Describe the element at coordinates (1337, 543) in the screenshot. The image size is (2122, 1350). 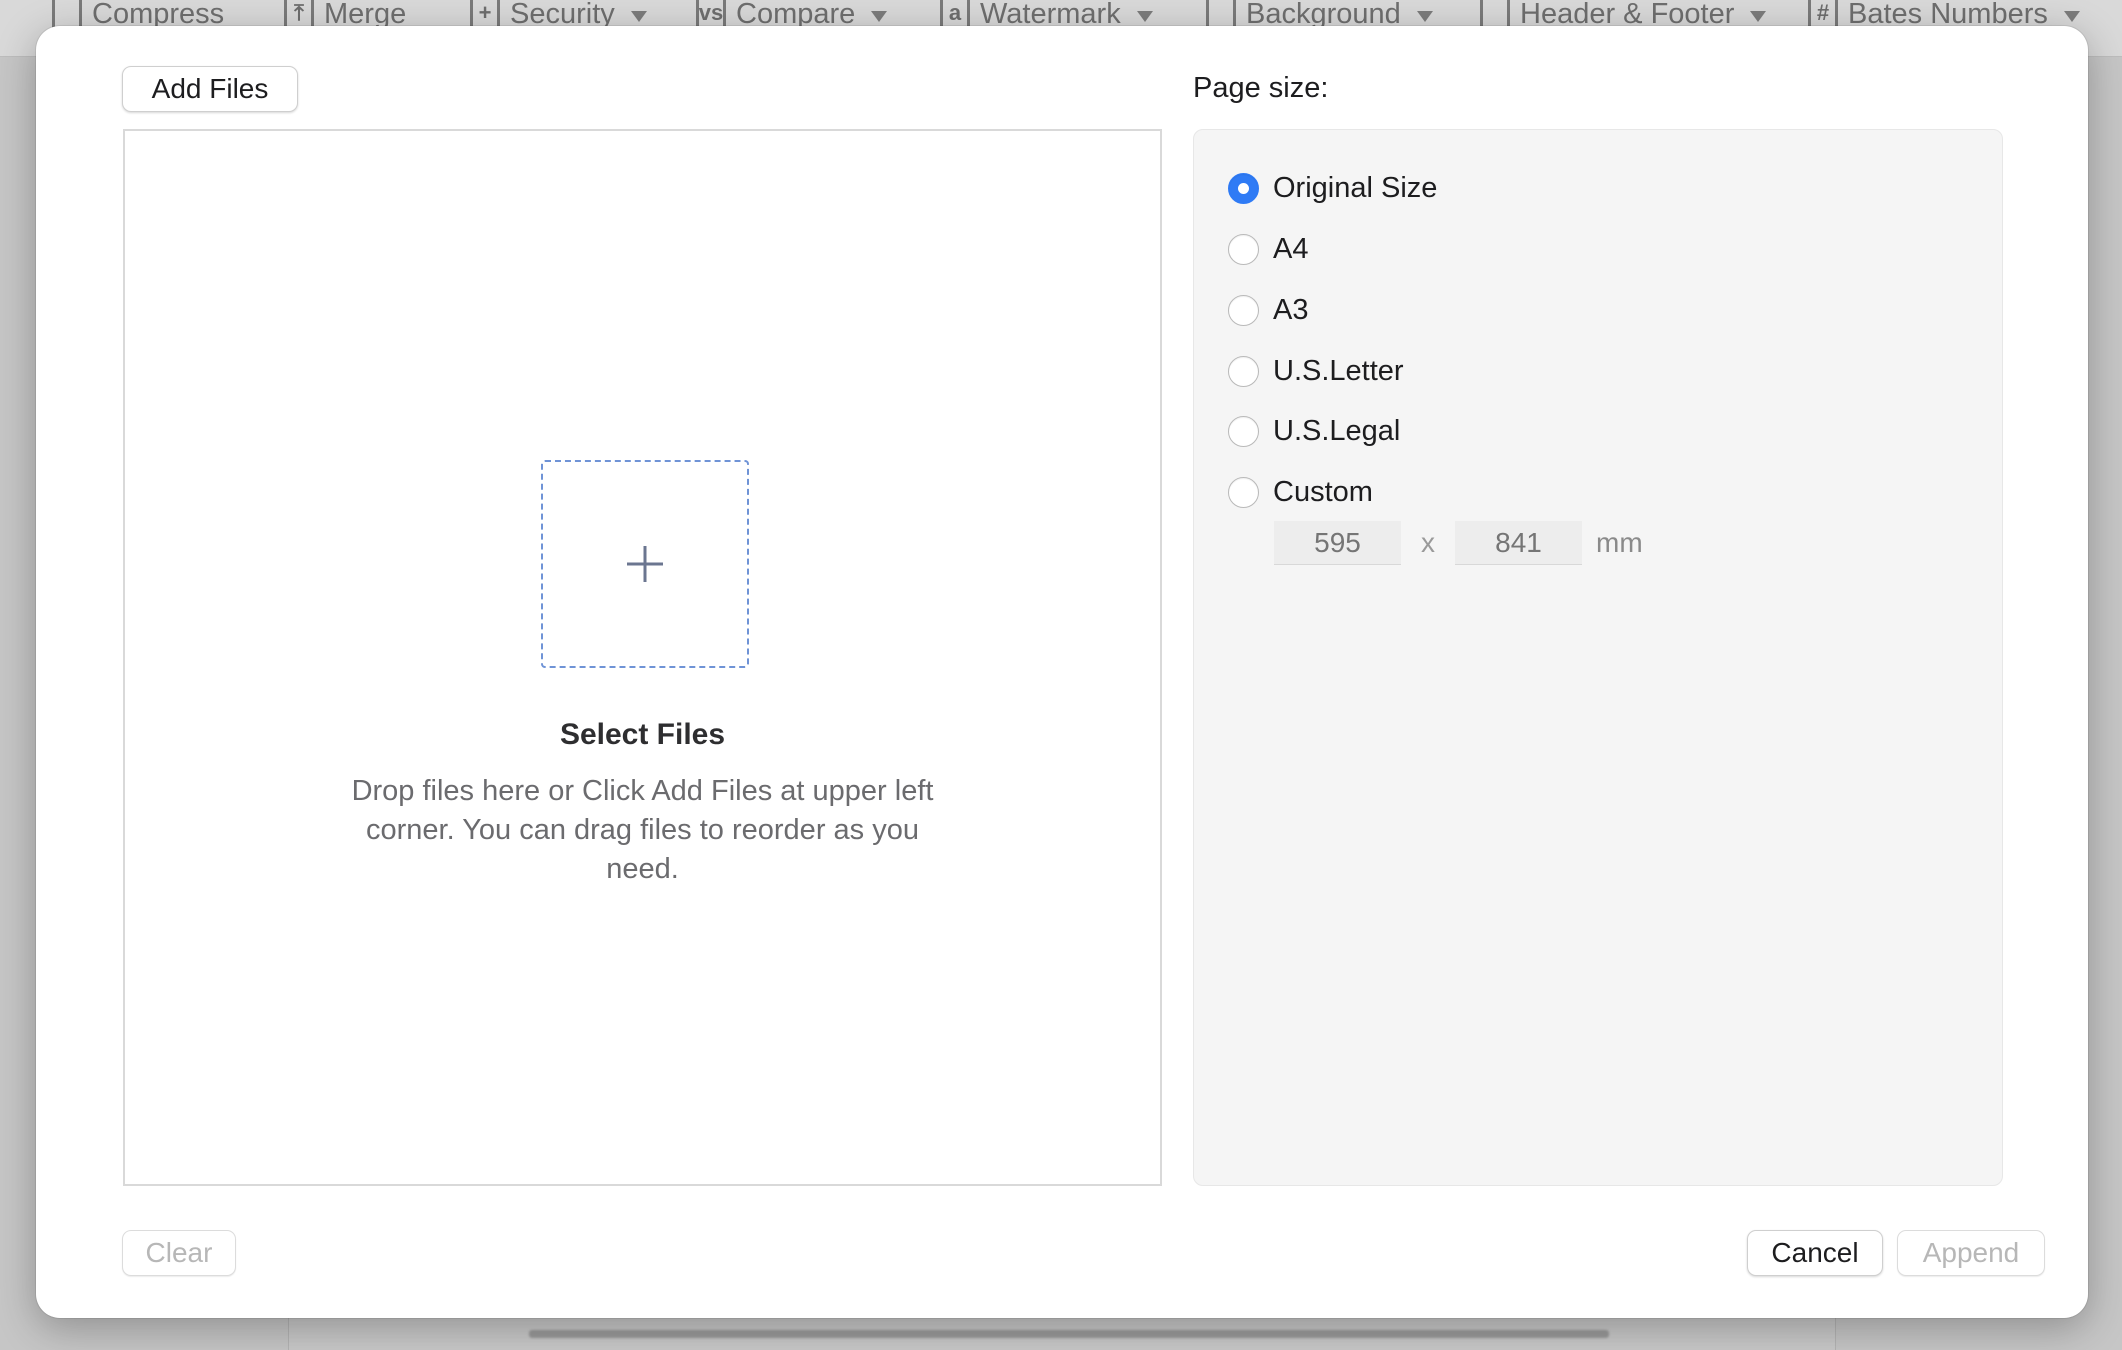
I see `custom-width-field` at that location.